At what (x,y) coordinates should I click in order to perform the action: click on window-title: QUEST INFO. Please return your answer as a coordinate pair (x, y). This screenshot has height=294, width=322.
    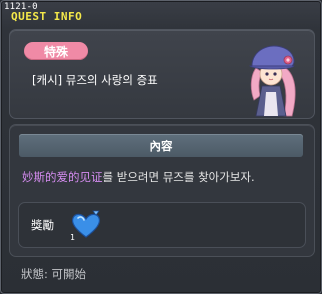
    Looking at the image, I should click on (47, 16).